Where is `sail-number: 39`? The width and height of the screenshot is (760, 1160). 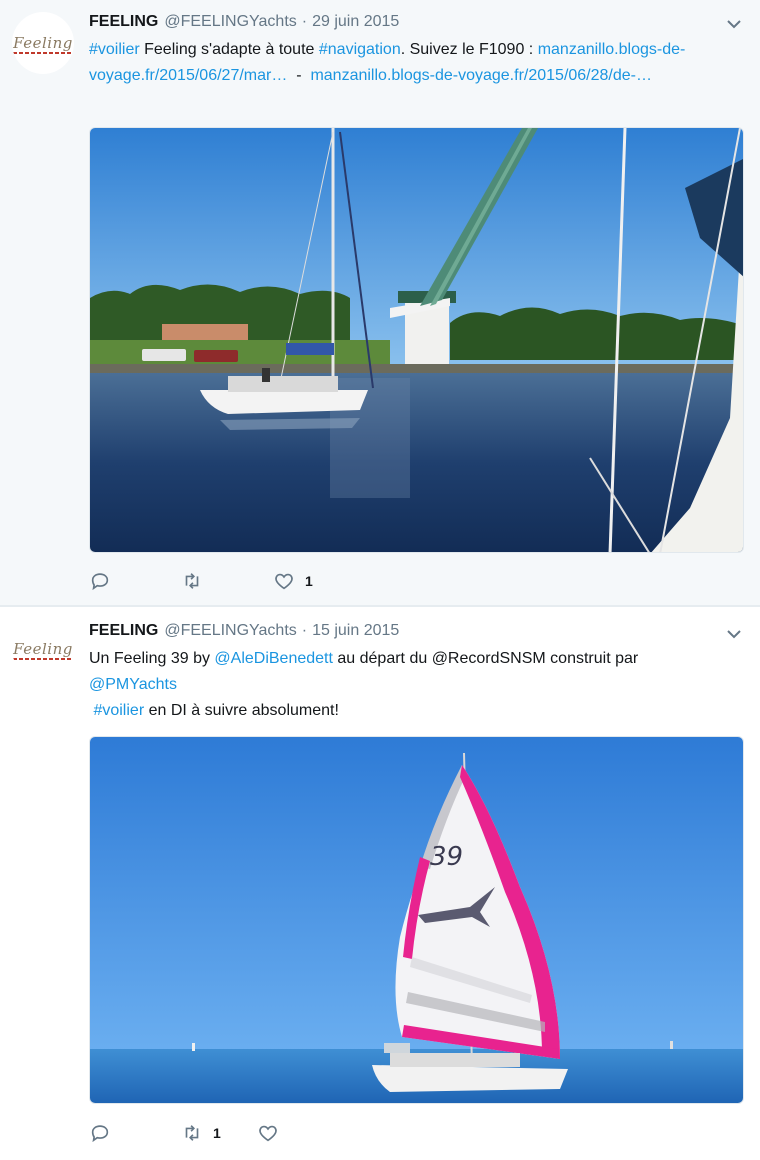
sail-number: 39 is located at coordinates (446, 857).